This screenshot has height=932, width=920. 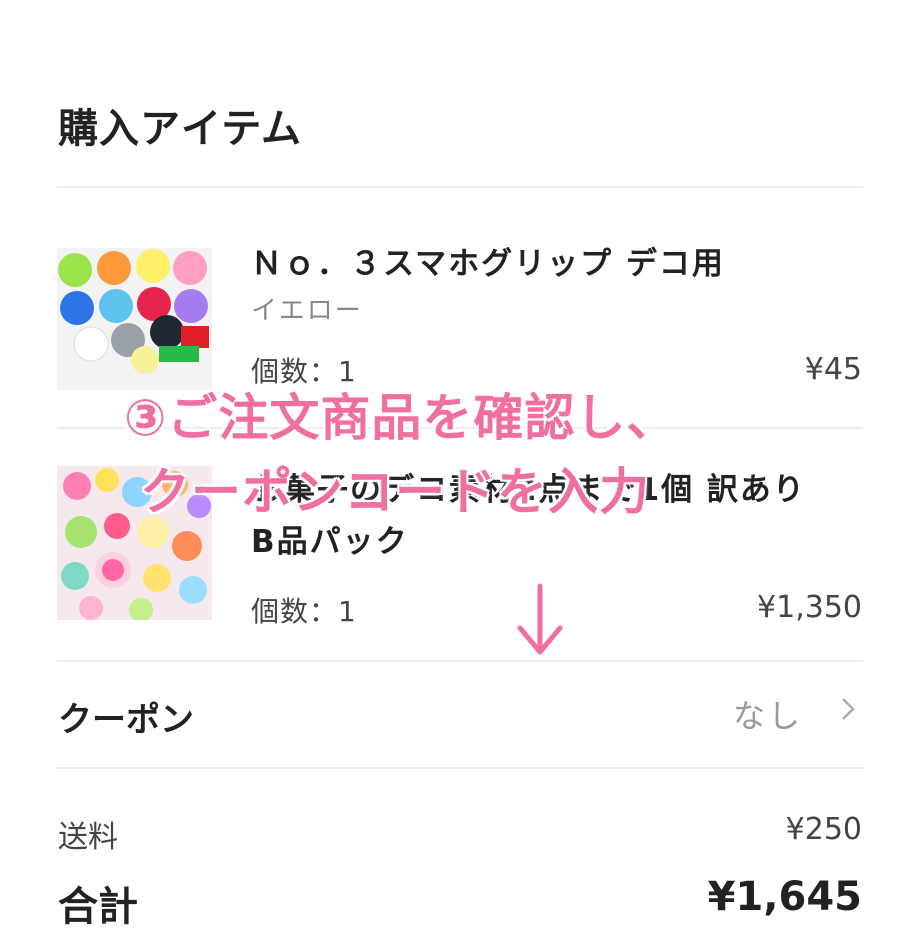 What do you see at coordinates (784, 897) in the screenshot?
I see `total-value: ¥1,645` at bounding box center [784, 897].